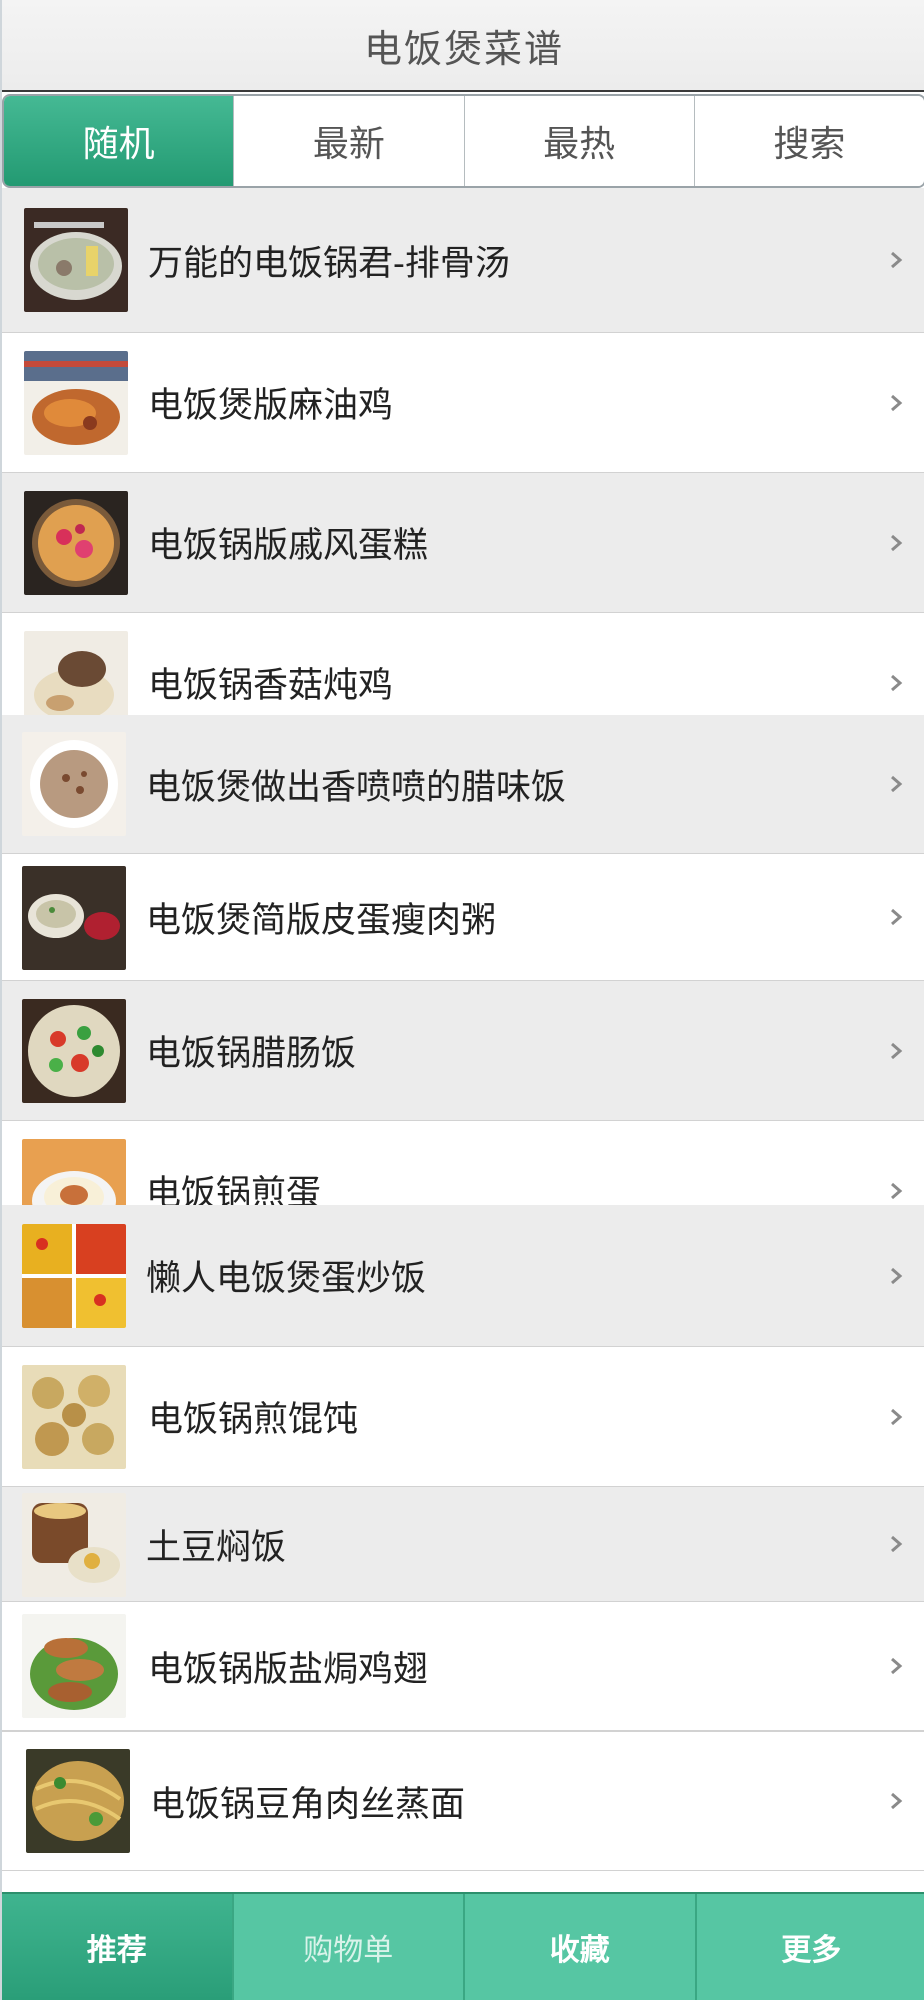 The image size is (924, 2000). What do you see at coordinates (321, 920) in the screenshot?
I see `recipe-title: 电饭煲简版皮蛋瘦肉粥` at bounding box center [321, 920].